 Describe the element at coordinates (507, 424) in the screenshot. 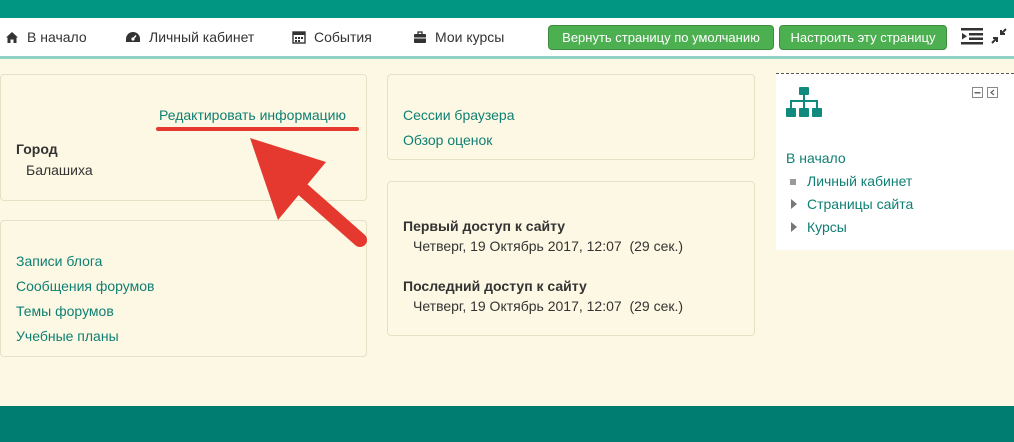

I see `page-footer` at that location.